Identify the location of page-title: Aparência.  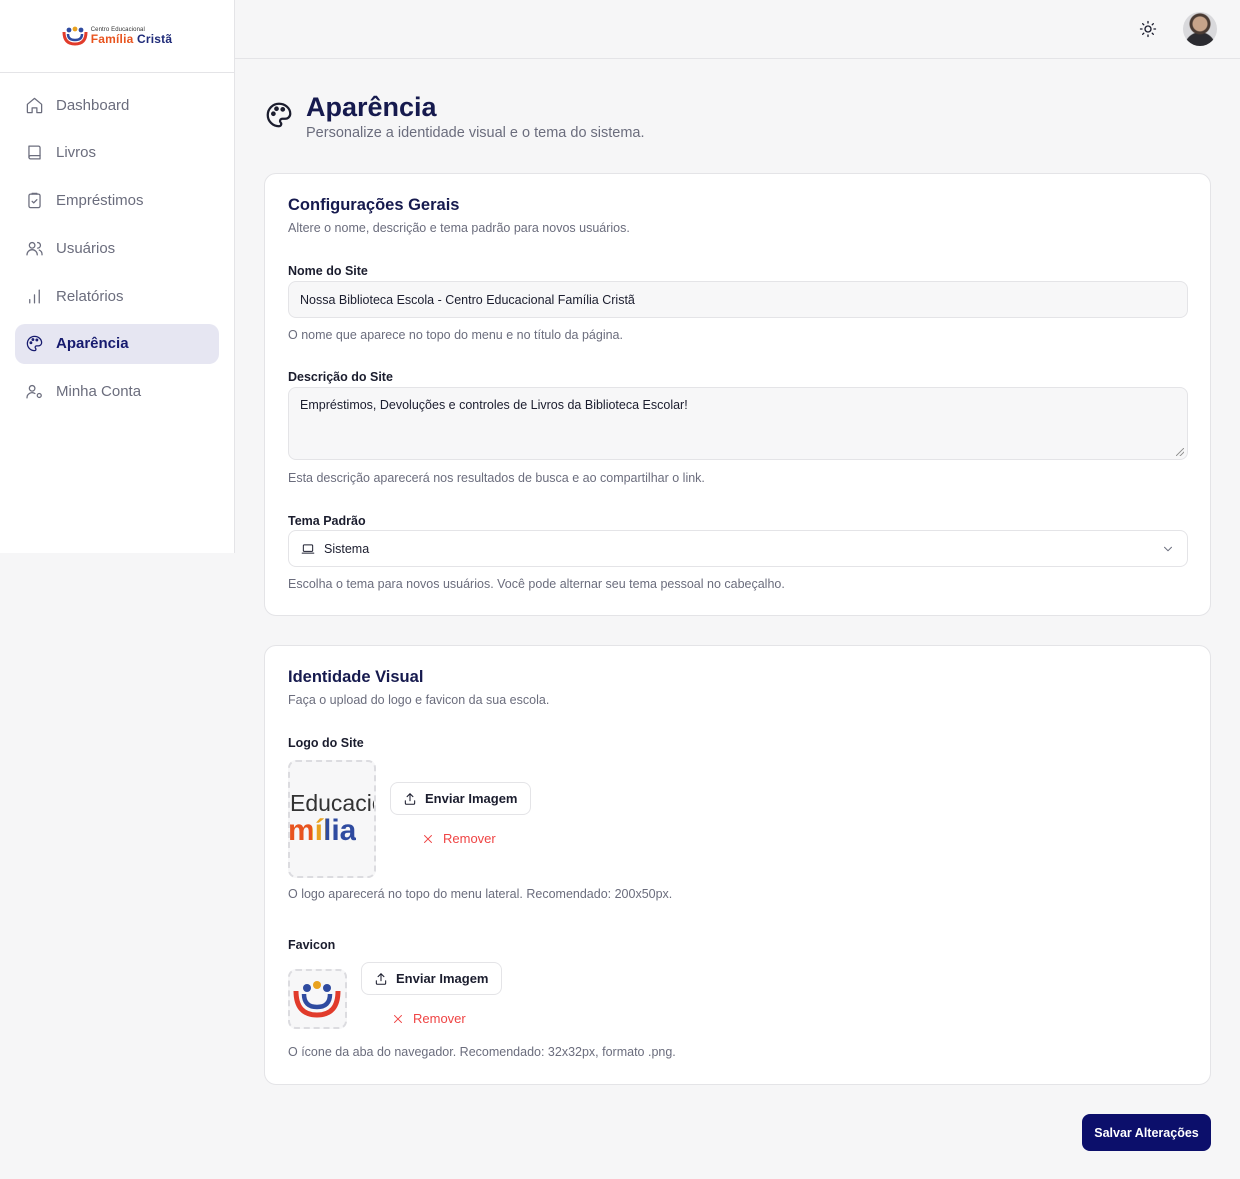
(371, 107).